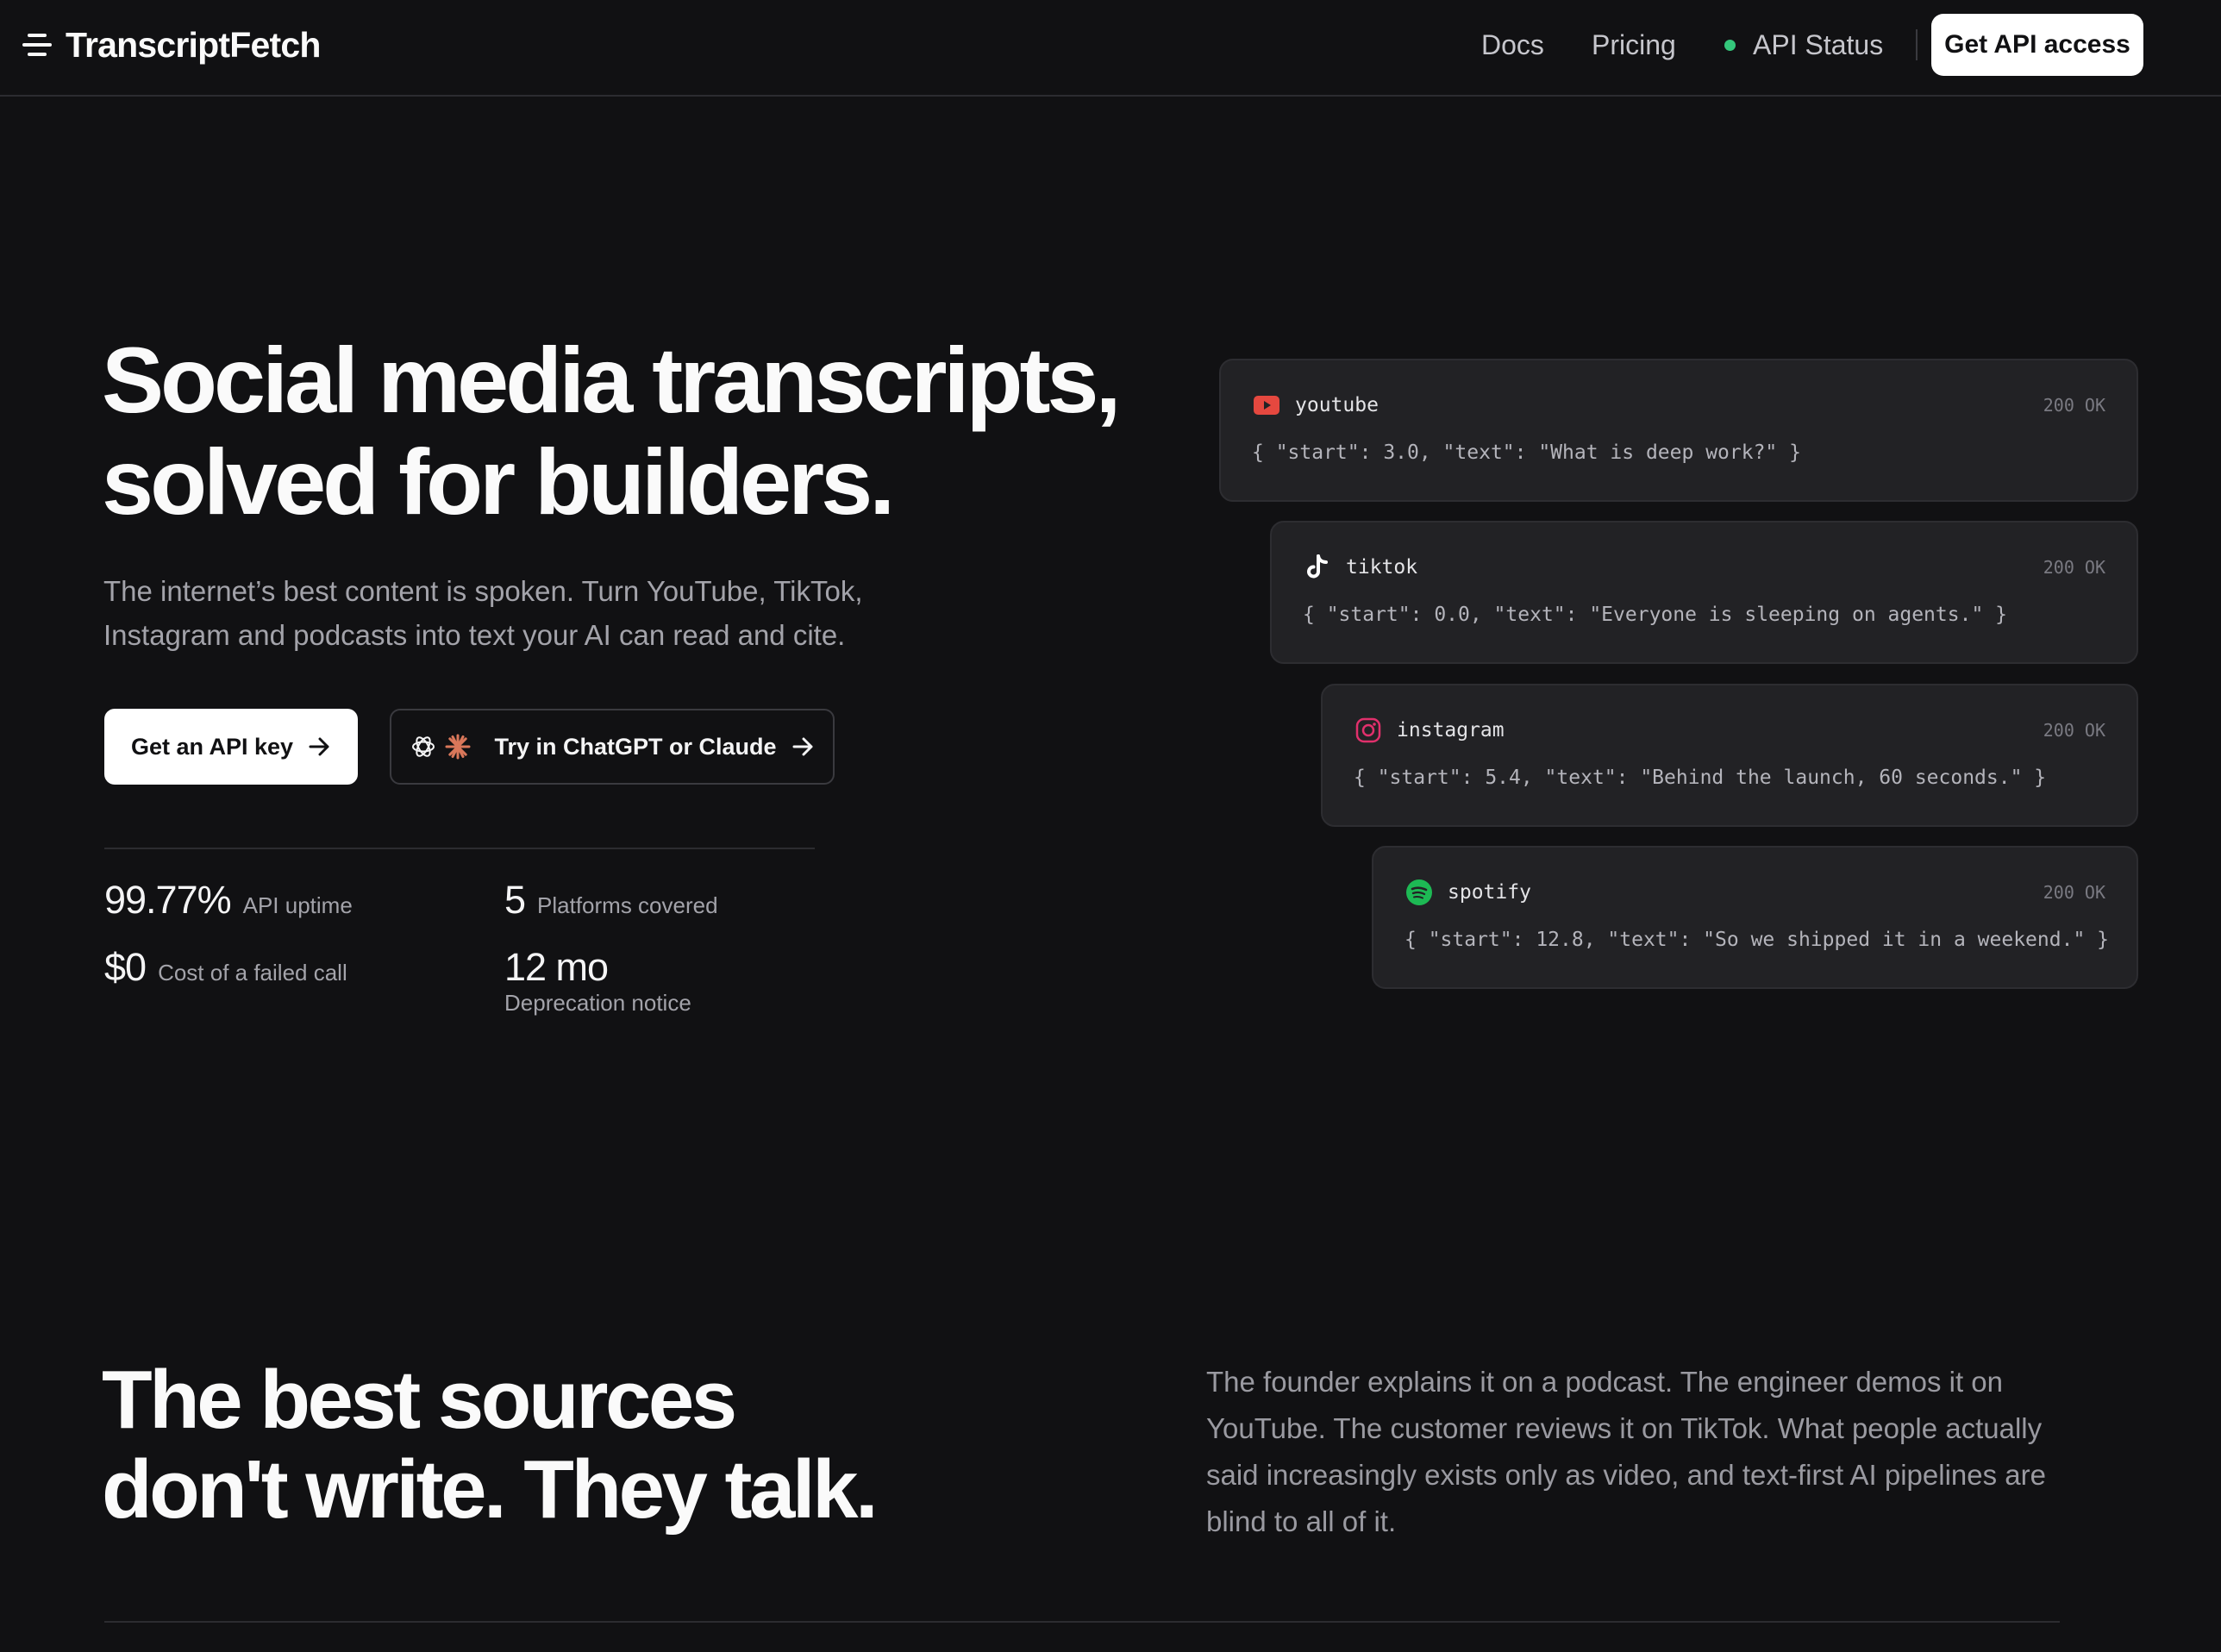 This screenshot has width=2221, height=1652. I want to click on stat-uptime: 99.77% API uptime, so click(228, 900).